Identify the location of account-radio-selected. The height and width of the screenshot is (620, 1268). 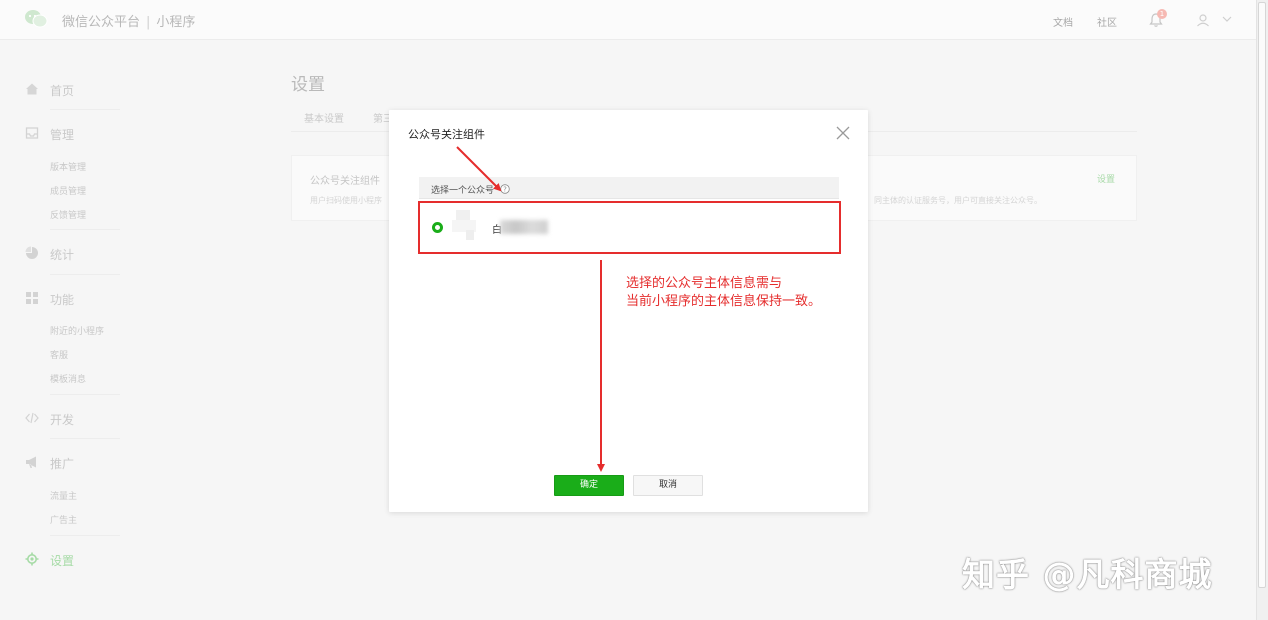
(437, 227).